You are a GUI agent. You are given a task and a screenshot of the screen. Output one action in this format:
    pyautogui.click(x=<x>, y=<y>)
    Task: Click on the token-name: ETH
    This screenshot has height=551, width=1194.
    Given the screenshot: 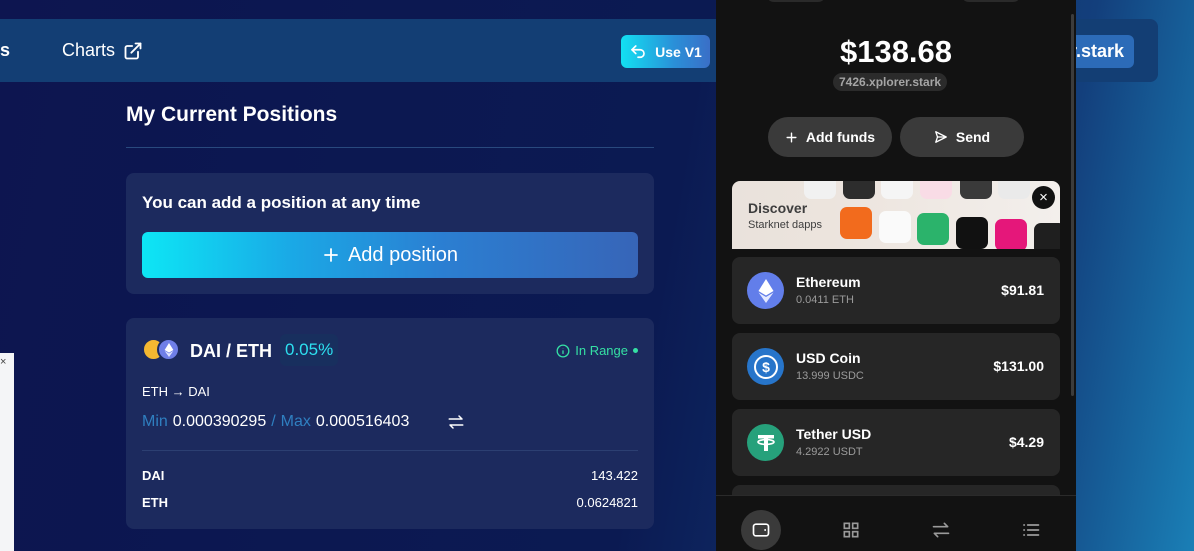 What is the action you would take?
    pyautogui.click(x=155, y=502)
    